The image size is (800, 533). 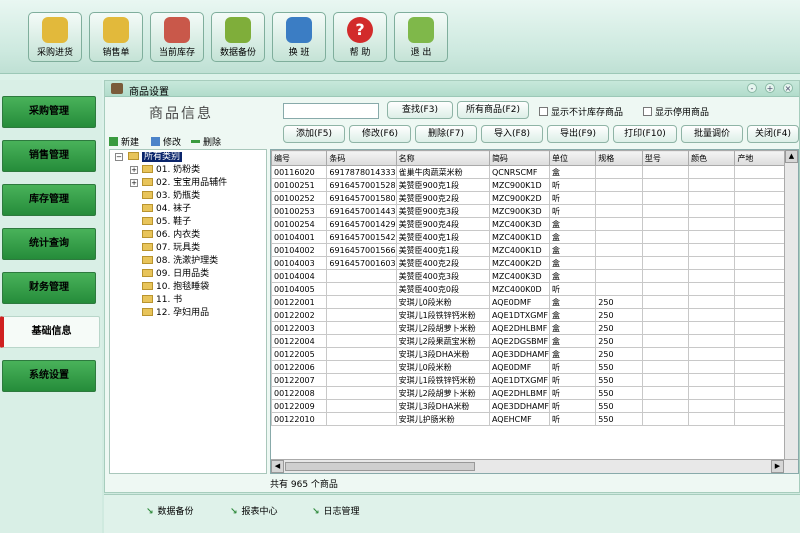 What do you see at coordinates (49, 376) in the screenshot?
I see `nav-system-settings: 系统设置` at bounding box center [49, 376].